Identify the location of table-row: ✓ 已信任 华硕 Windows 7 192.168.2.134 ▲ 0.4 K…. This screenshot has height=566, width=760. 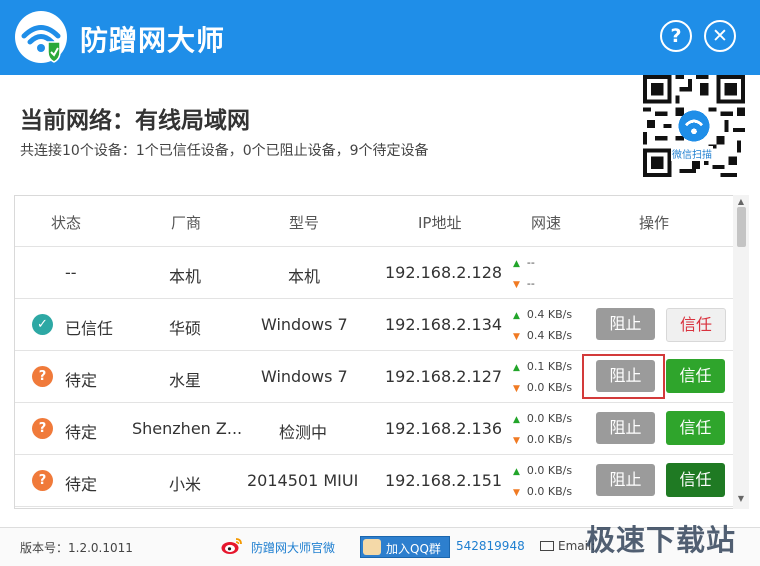
(374, 325).